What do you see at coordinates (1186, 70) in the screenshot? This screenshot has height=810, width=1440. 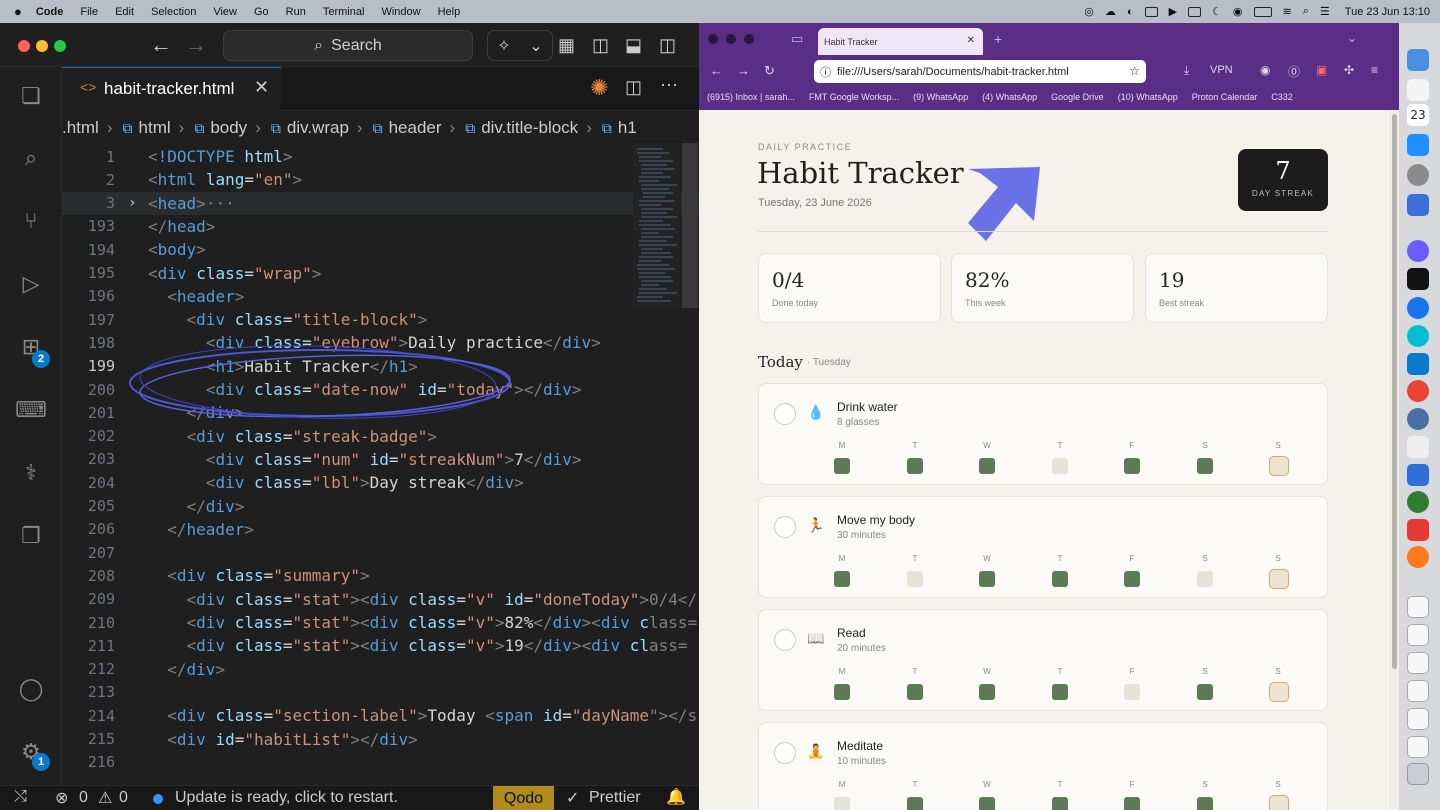 I see `download-icon: ⤓` at bounding box center [1186, 70].